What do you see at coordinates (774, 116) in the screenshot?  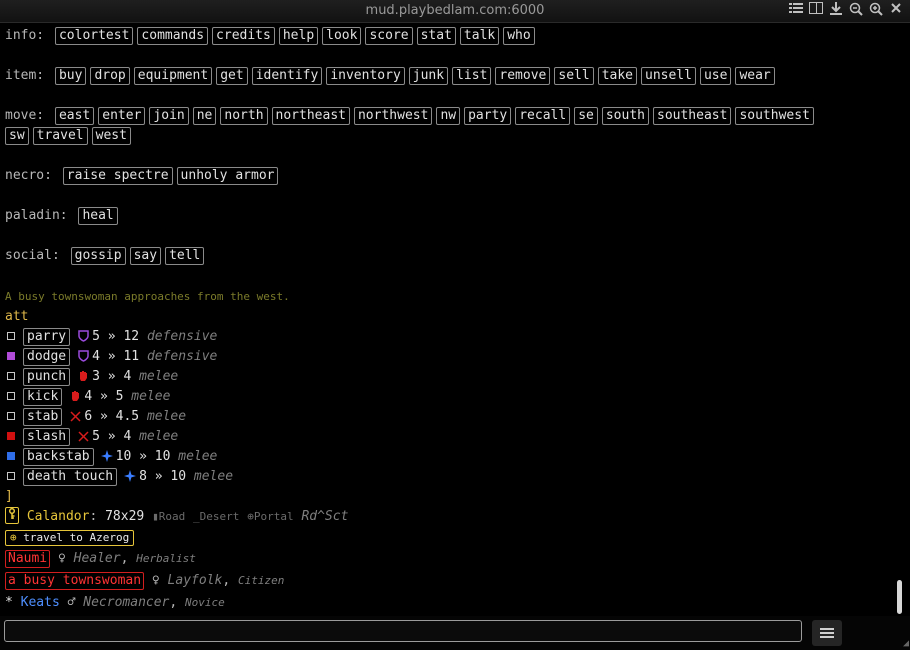 I see `command-button-southwest: southwest` at bounding box center [774, 116].